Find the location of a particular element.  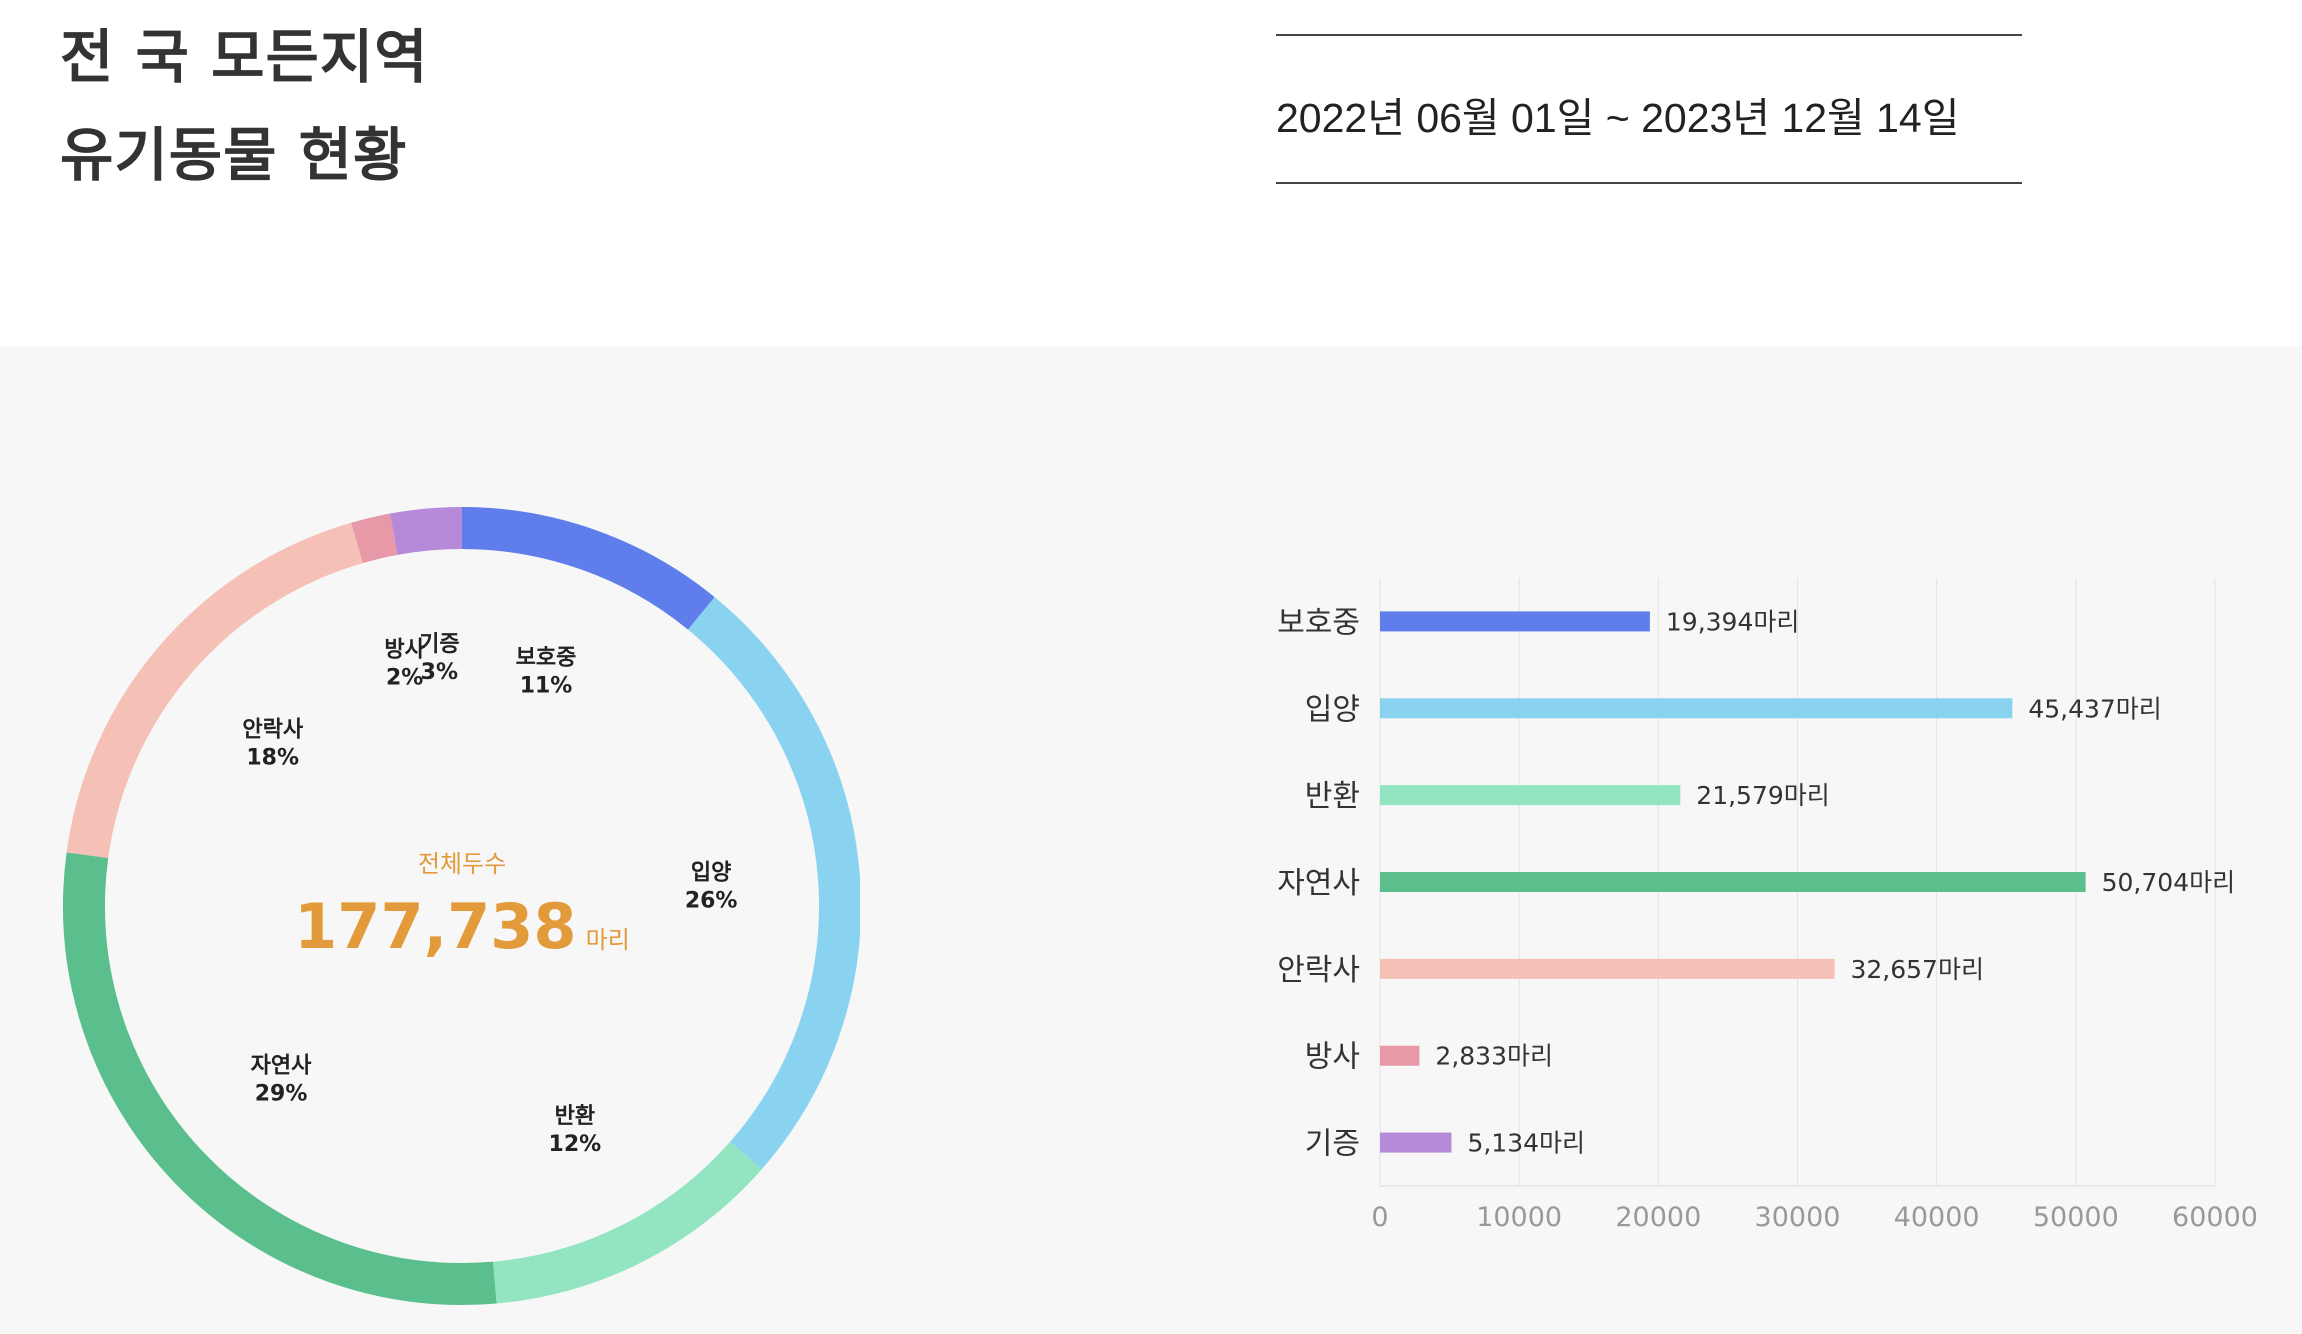

donut-label-4: 자연사 is located at coordinates (281, 1066).